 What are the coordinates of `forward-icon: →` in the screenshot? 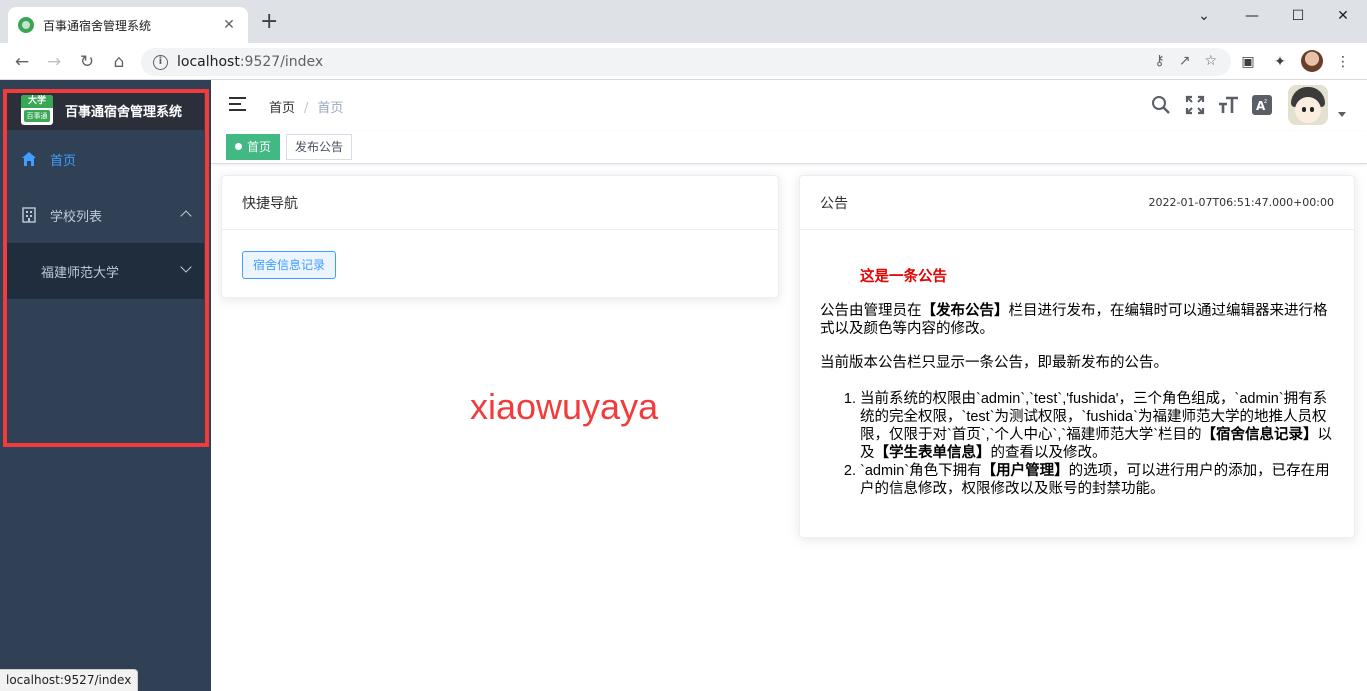 It's located at (54, 62).